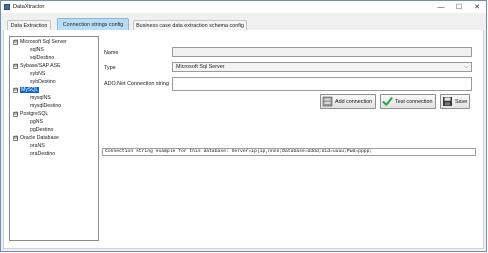 Image resolution: width=488 pixels, height=253 pixels. Describe the element at coordinates (39, 138) in the screenshot. I see `tree-group-oracle: Oracle Database` at that location.